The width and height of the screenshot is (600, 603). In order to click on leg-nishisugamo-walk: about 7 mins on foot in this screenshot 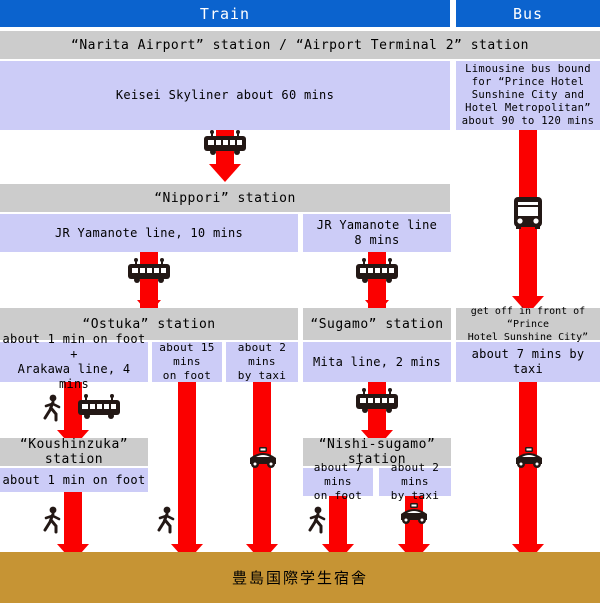, I will do `click(338, 481)`.